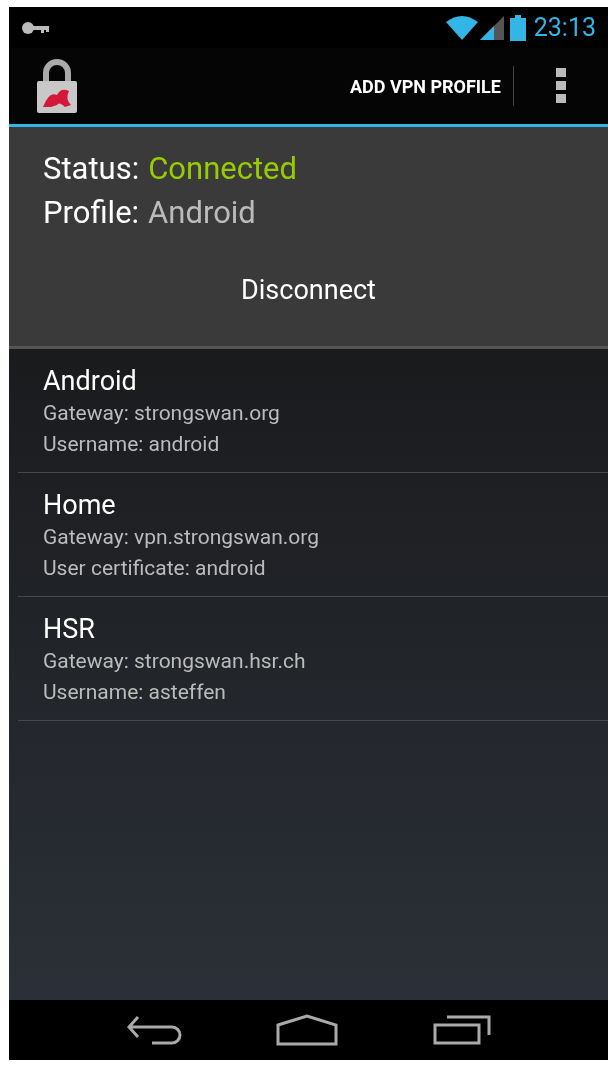 The width and height of the screenshot is (608, 1074). Describe the element at coordinates (36, 27) in the screenshot. I see `key-icon` at that location.